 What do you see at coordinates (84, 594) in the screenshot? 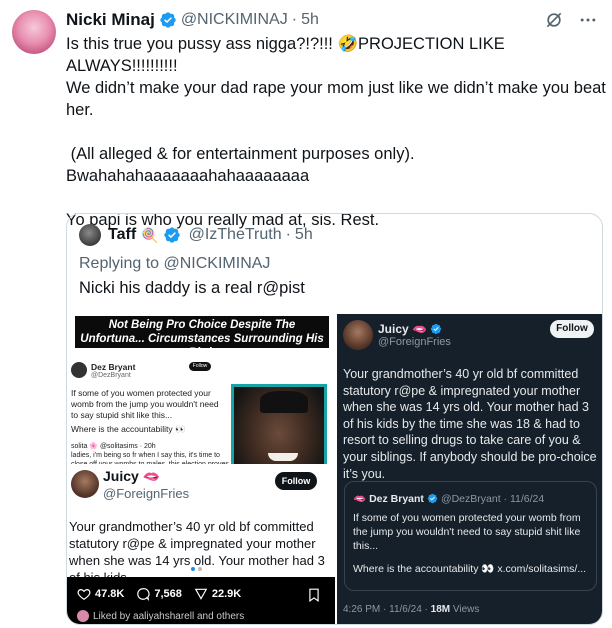
I see `heart-icon` at bounding box center [84, 594].